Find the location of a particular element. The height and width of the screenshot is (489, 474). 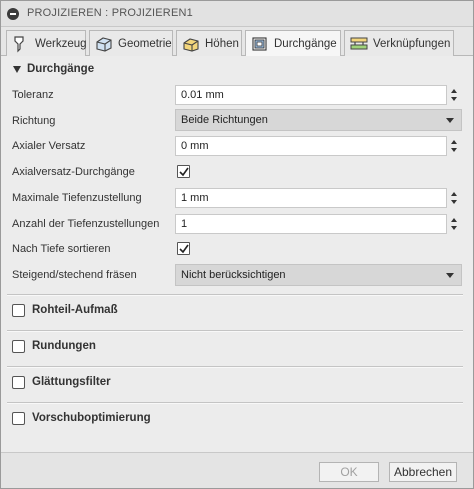

passes-icon is located at coordinates (260, 44).